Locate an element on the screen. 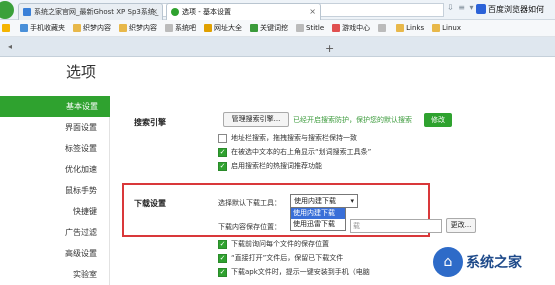 The height and width of the screenshot is (285, 555). bookmark-item: 游戏中心 is located at coordinates (351, 28).